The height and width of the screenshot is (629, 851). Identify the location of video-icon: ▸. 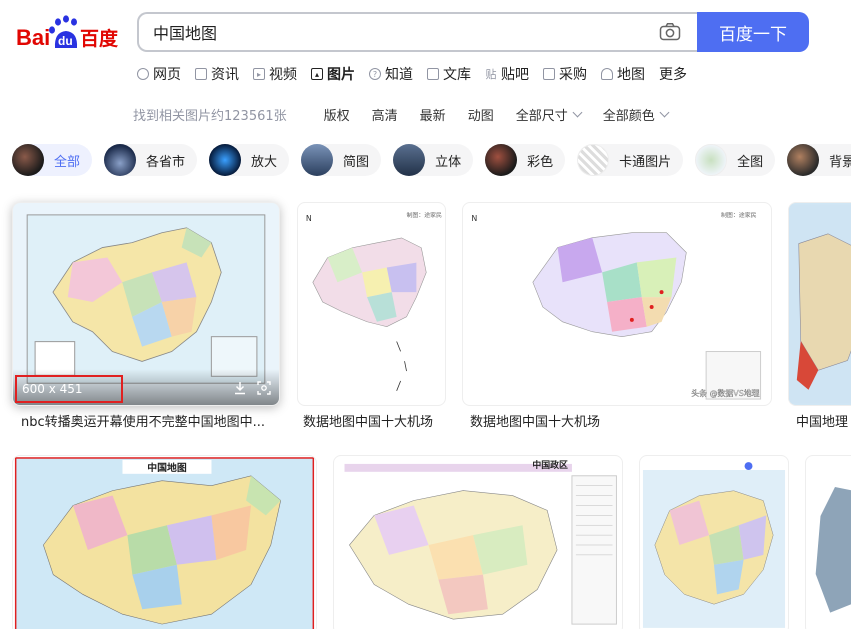
(259, 74).